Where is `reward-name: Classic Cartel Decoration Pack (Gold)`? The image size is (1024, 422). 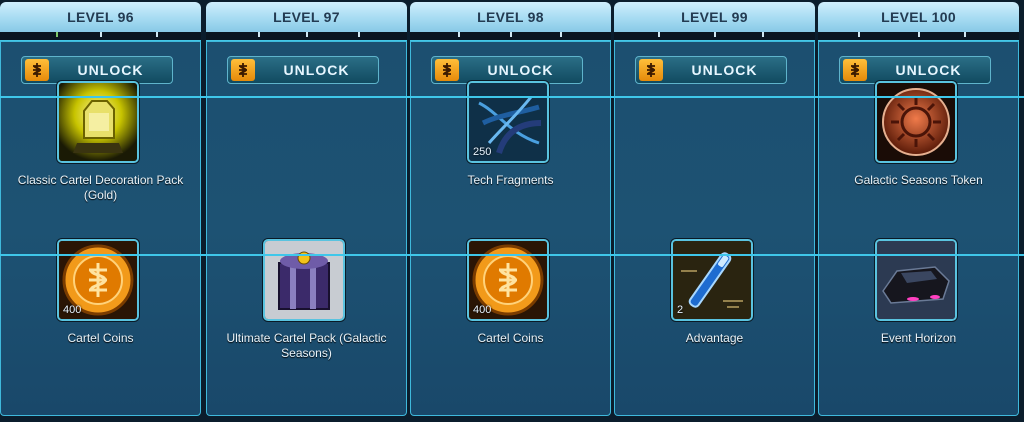 reward-name: Classic Cartel Decoration Pack (Gold) is located at coordinates (100, 187).